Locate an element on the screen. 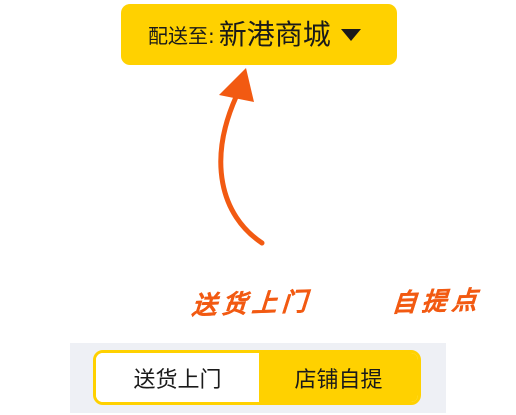 The width and height of the screenshot is (516, 415). annotation-arrow-head is located at coordinates (236, 85).